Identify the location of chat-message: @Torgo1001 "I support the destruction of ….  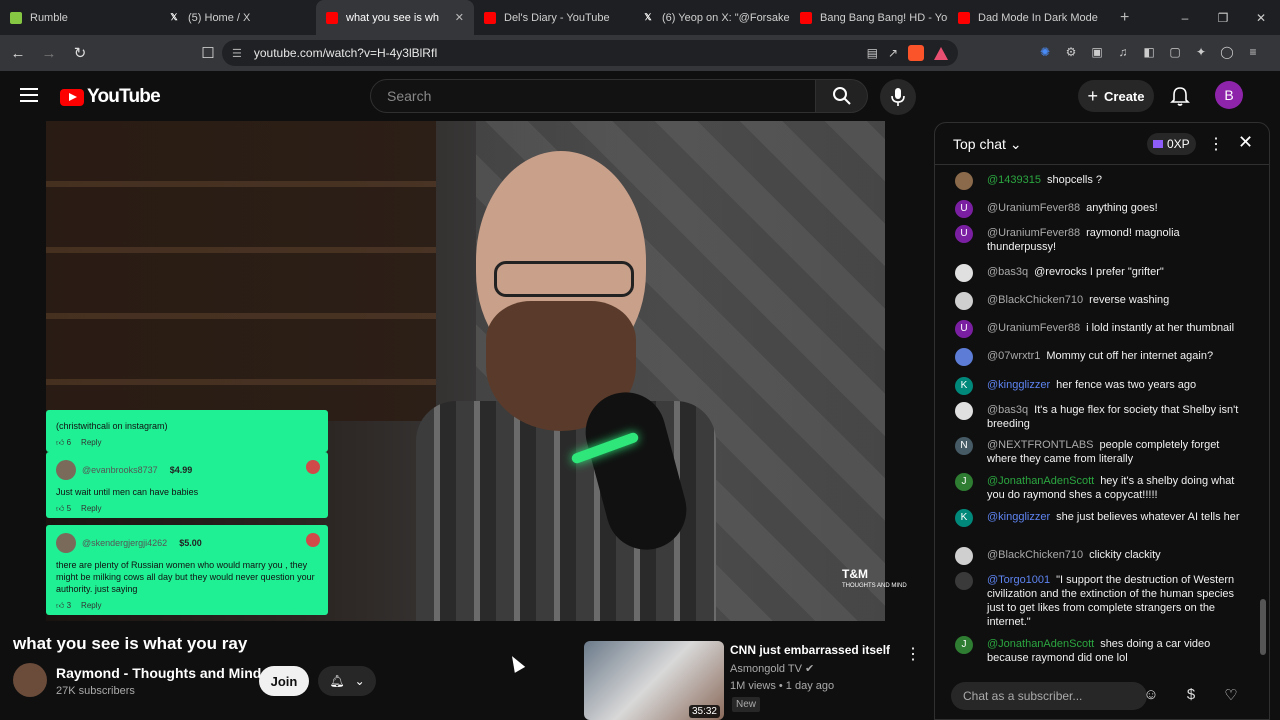
(1105, 600).